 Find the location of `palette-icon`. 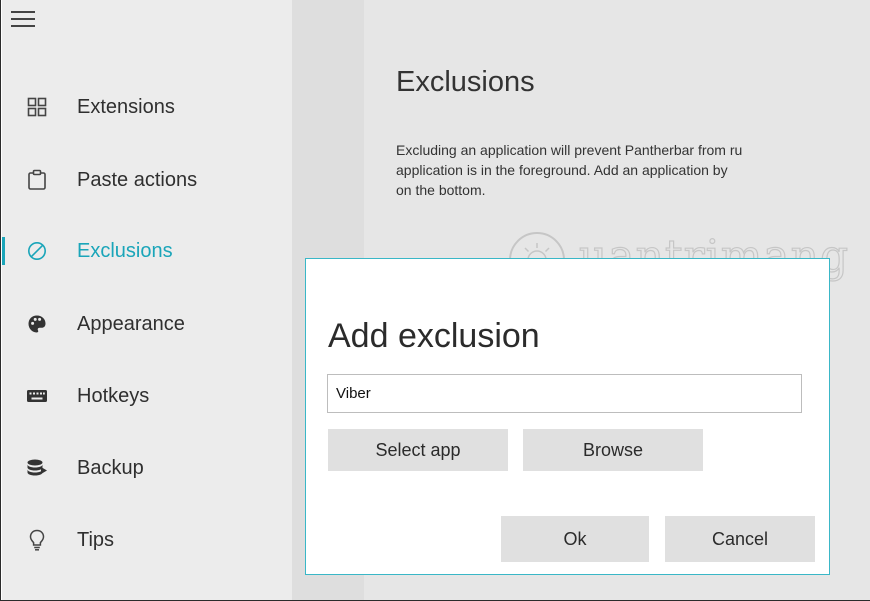

palette-icon is located at coordinates (37, 324).